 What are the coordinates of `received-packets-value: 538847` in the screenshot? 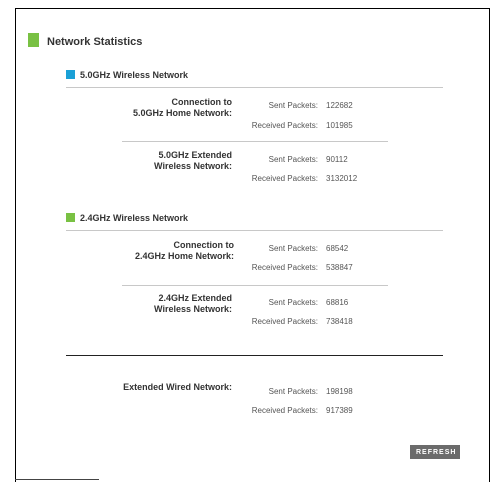 It's located at (339, 267).